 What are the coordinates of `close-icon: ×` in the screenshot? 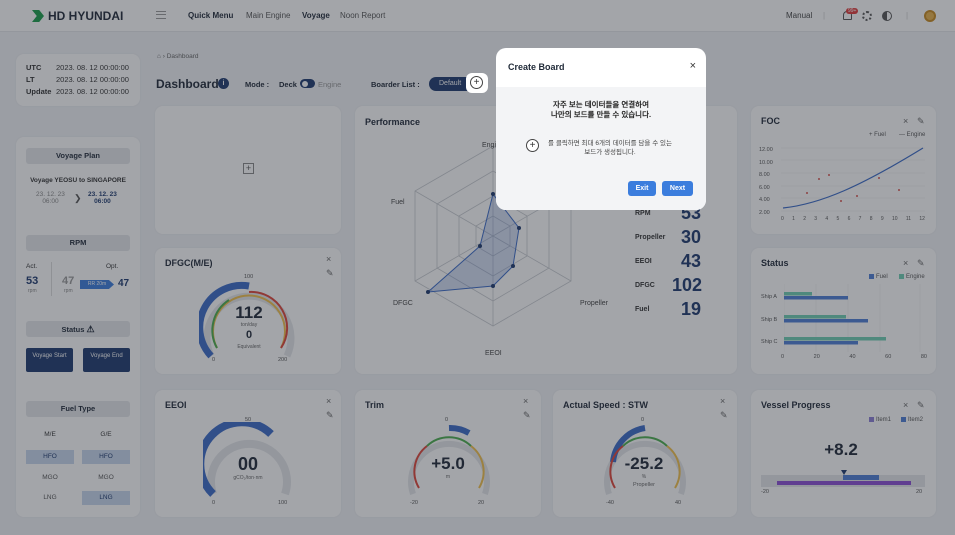 It's located at (693, 66).